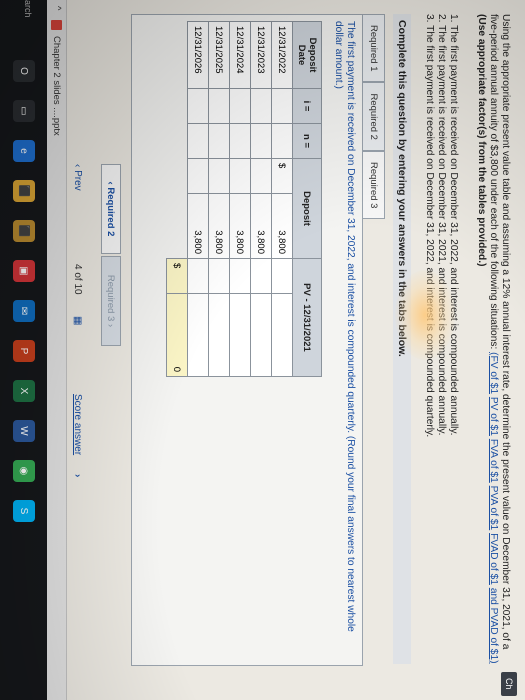  What do you see at coordinates (219, 55) in the screenshot?
I see `deposit-date: 12/31/2025` at bounding box center [219, 55].